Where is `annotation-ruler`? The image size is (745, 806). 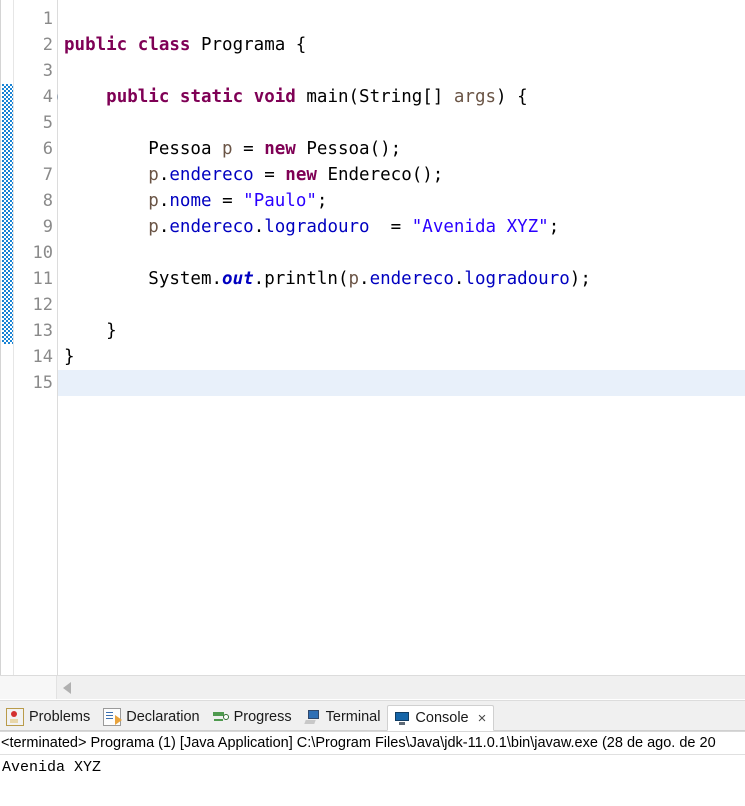 annotation-ruler is located at coordinates (7, 337).